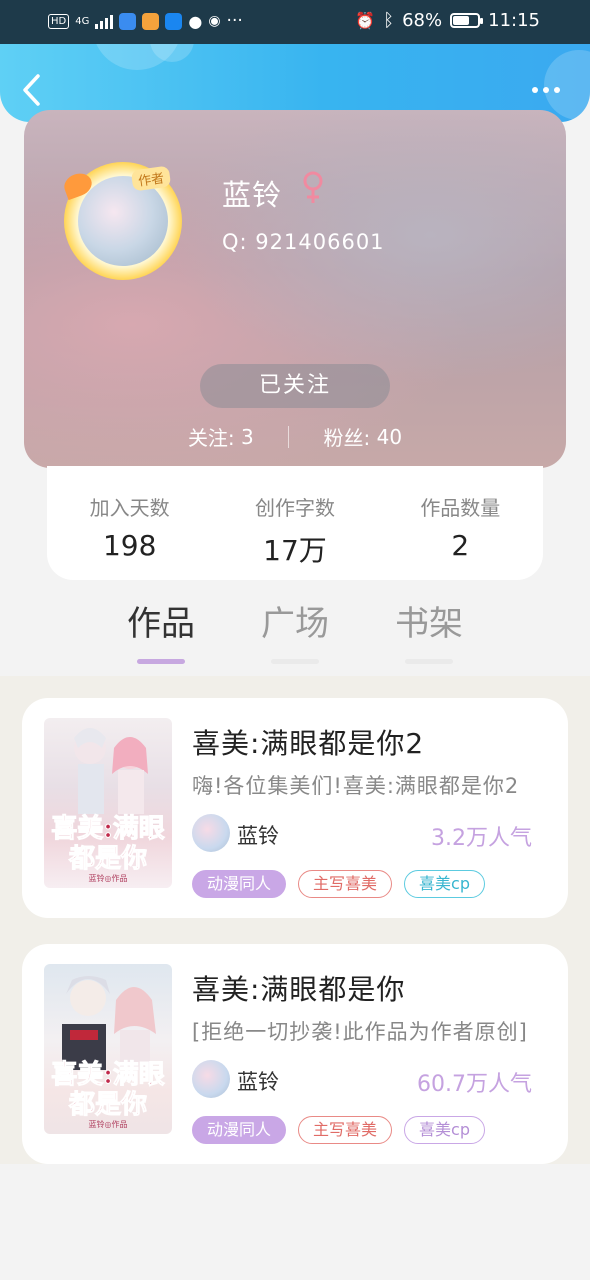 The width and height of the screenshot is (590, 1280). I want to click on battery-percent: 68%, so click(422, 20).